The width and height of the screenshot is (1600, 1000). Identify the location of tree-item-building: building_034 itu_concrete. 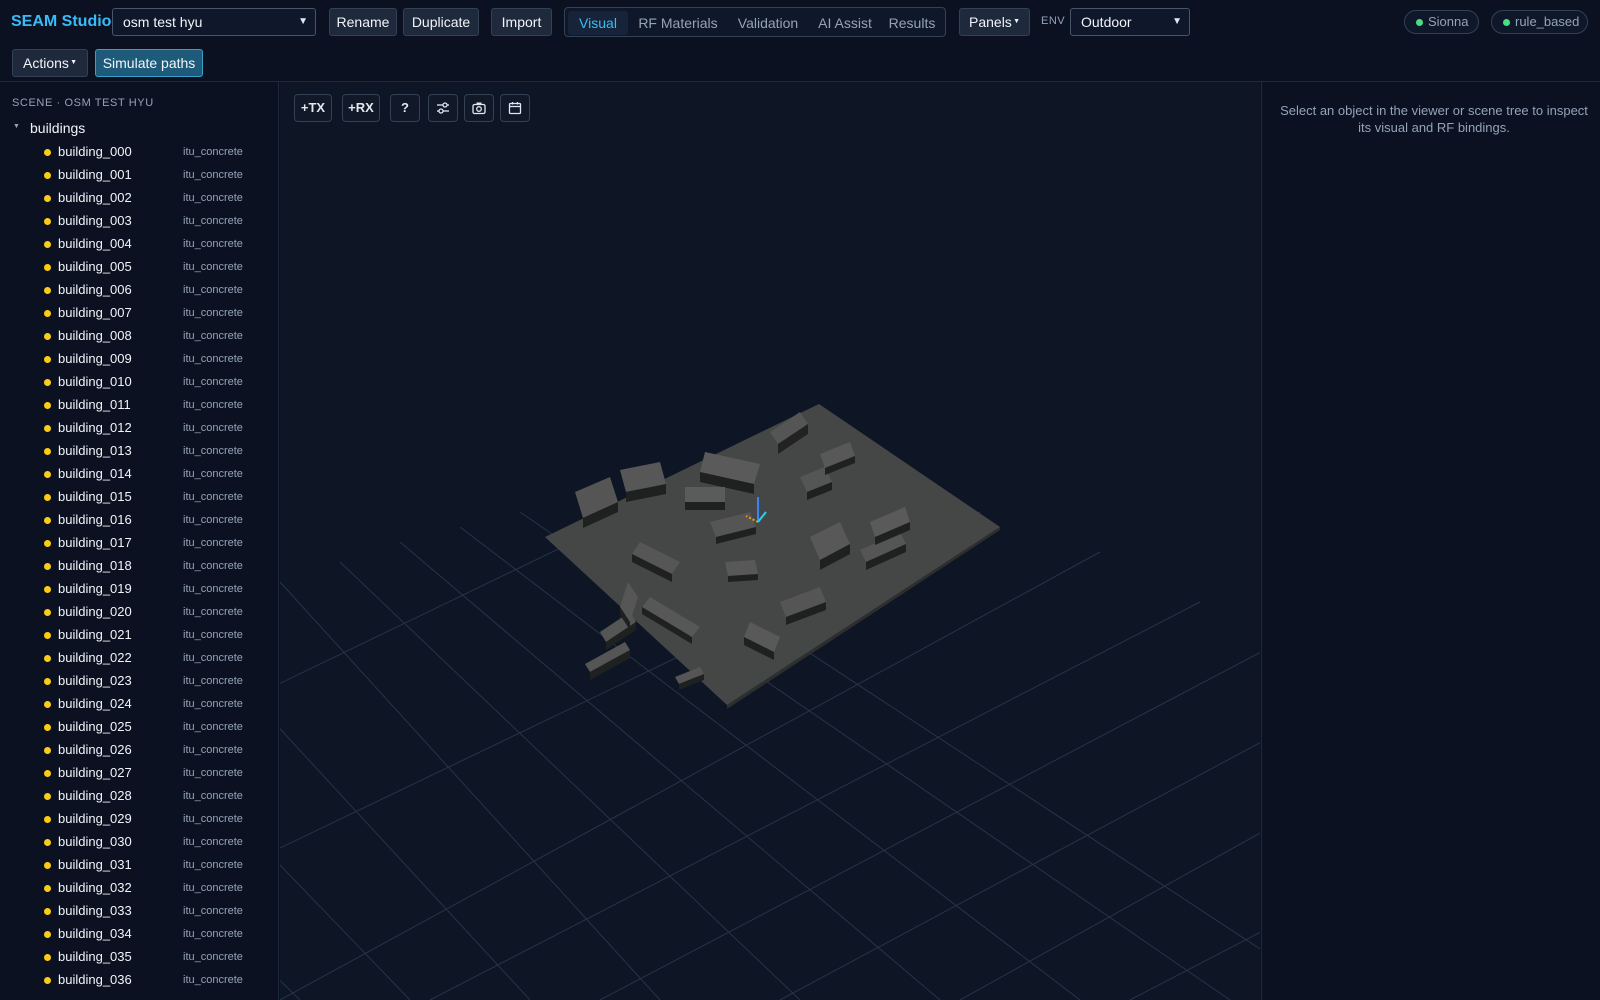
(139, 934).